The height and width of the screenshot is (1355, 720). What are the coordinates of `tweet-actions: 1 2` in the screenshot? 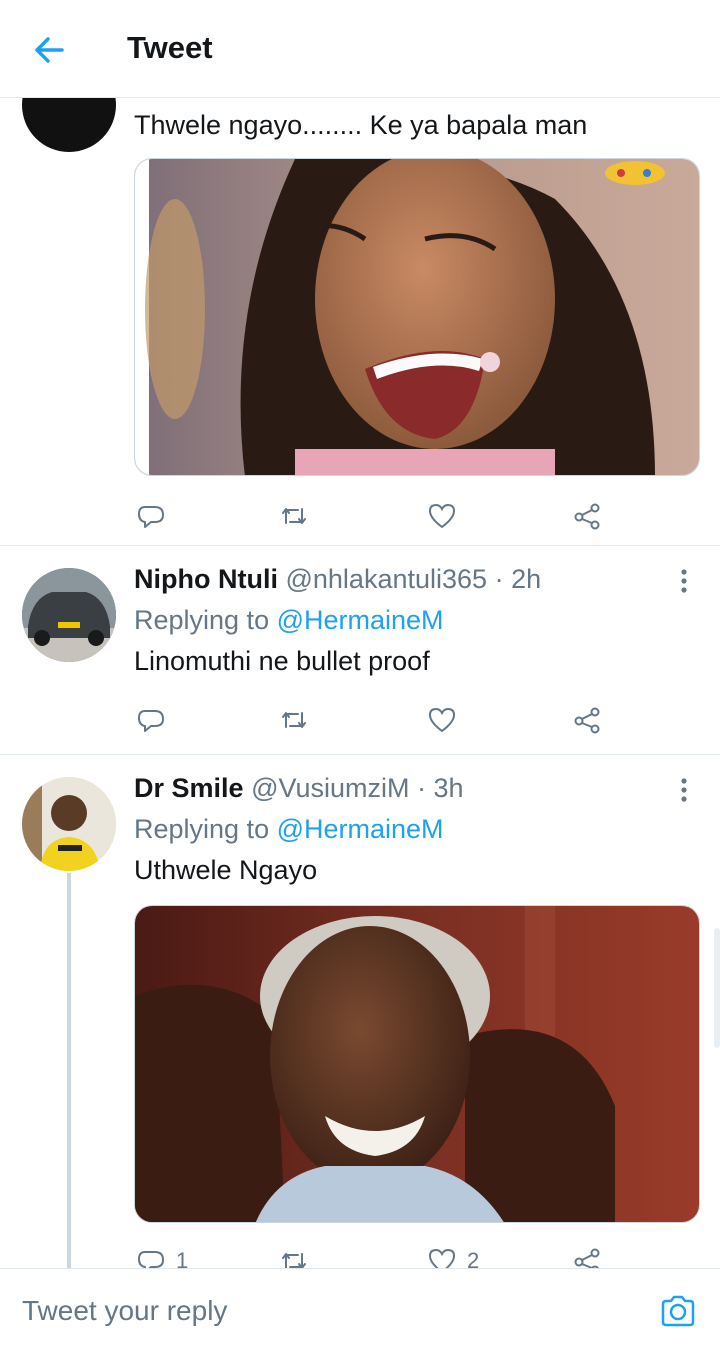 It's located at (374, 1255).